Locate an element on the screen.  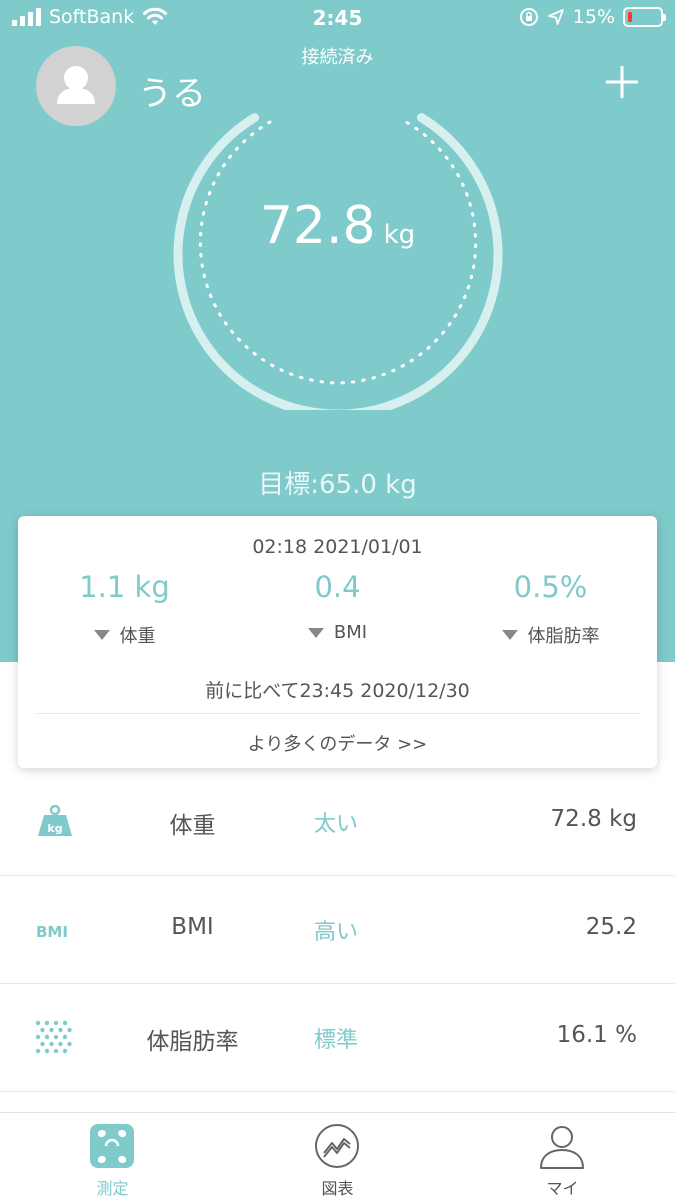
svg-text: kg is located at coordinates (54, 828).